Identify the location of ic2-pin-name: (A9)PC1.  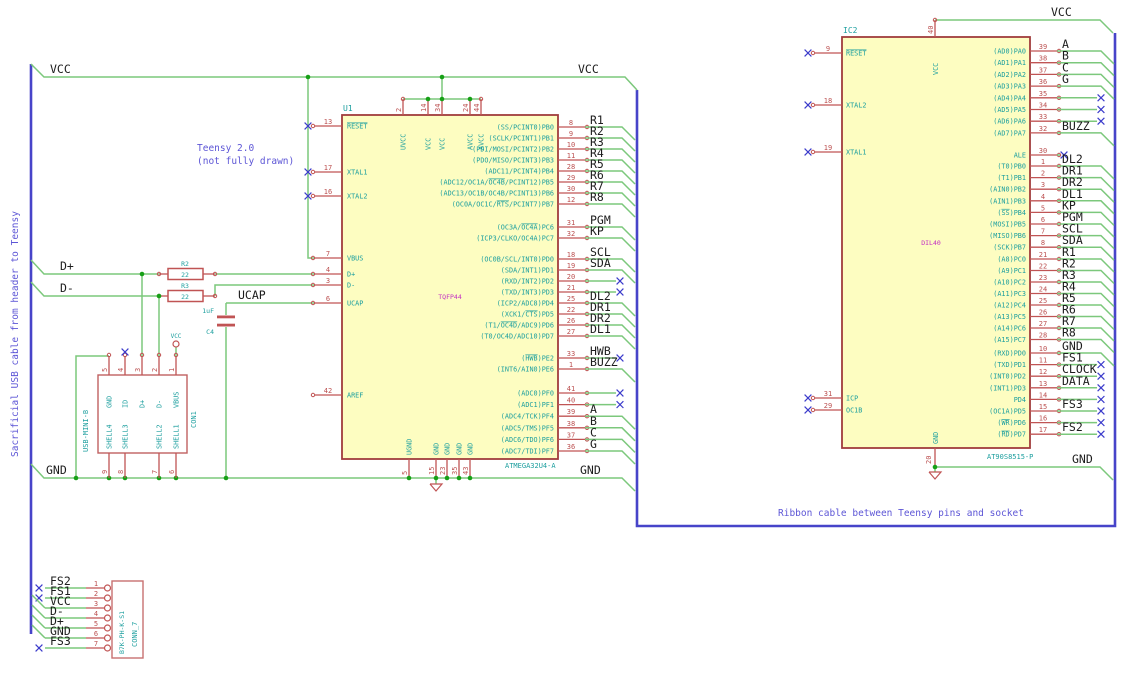
(1011, 271).